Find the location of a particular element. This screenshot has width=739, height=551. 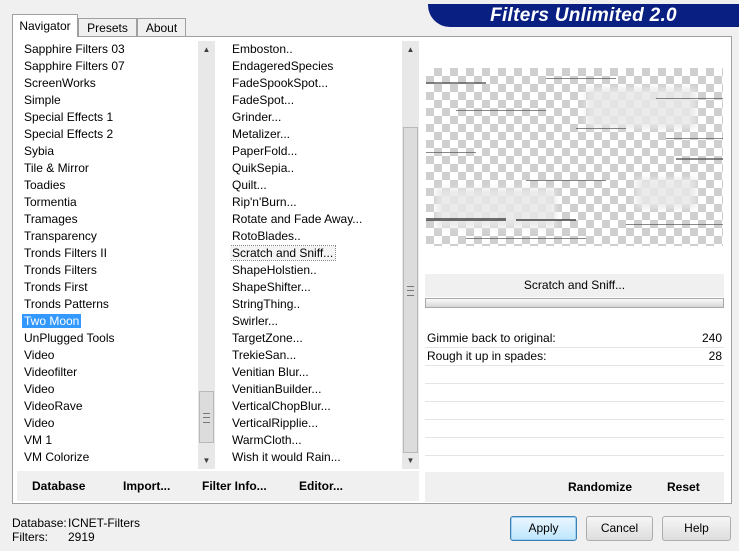

filter-item: RotoBlades.. is located at coordinates (266, 236).